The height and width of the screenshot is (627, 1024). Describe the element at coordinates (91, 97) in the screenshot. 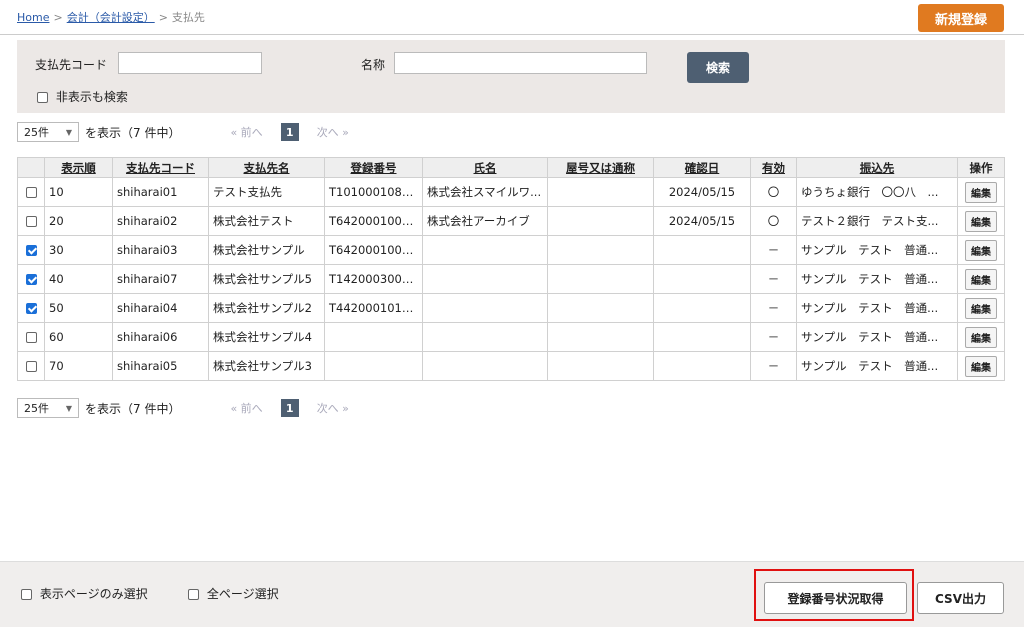

I see `include-hidden-label: 非表示も検索` at that location.